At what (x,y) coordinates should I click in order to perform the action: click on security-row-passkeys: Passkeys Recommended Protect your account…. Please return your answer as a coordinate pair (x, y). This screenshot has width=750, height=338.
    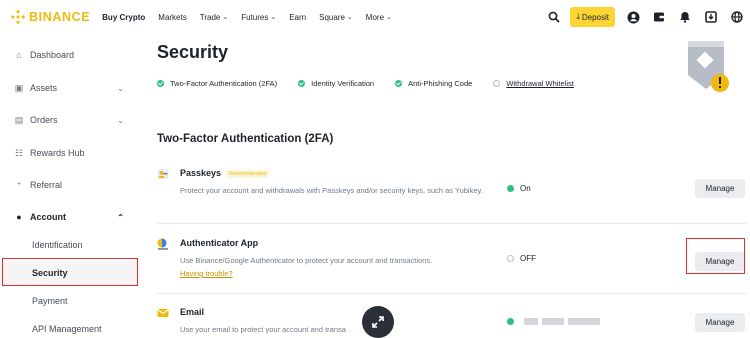
    Looking at the image, I should click on (452, 193).